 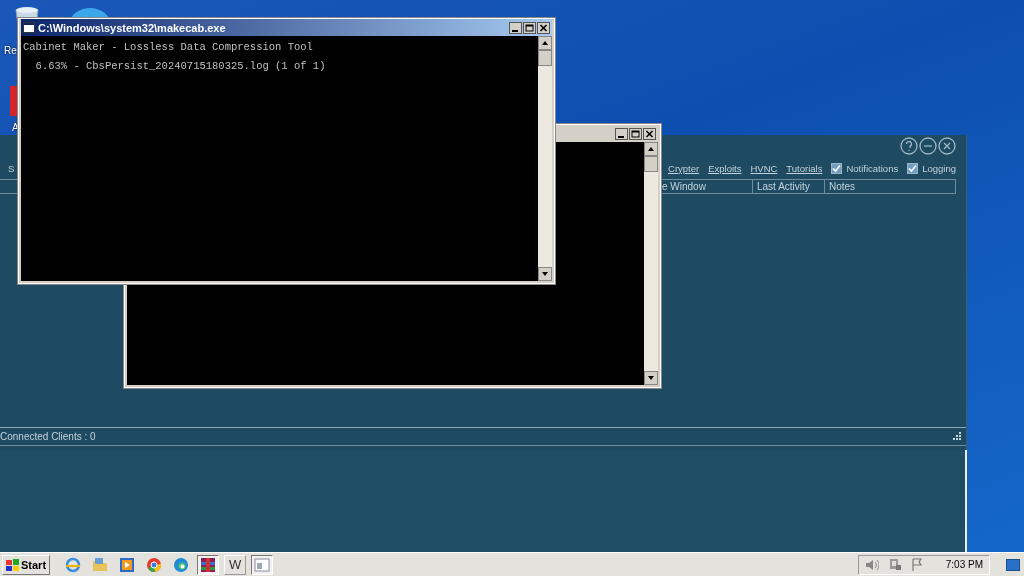 I want to click on checkbox-label: Logging, so click(x=939, y=168).